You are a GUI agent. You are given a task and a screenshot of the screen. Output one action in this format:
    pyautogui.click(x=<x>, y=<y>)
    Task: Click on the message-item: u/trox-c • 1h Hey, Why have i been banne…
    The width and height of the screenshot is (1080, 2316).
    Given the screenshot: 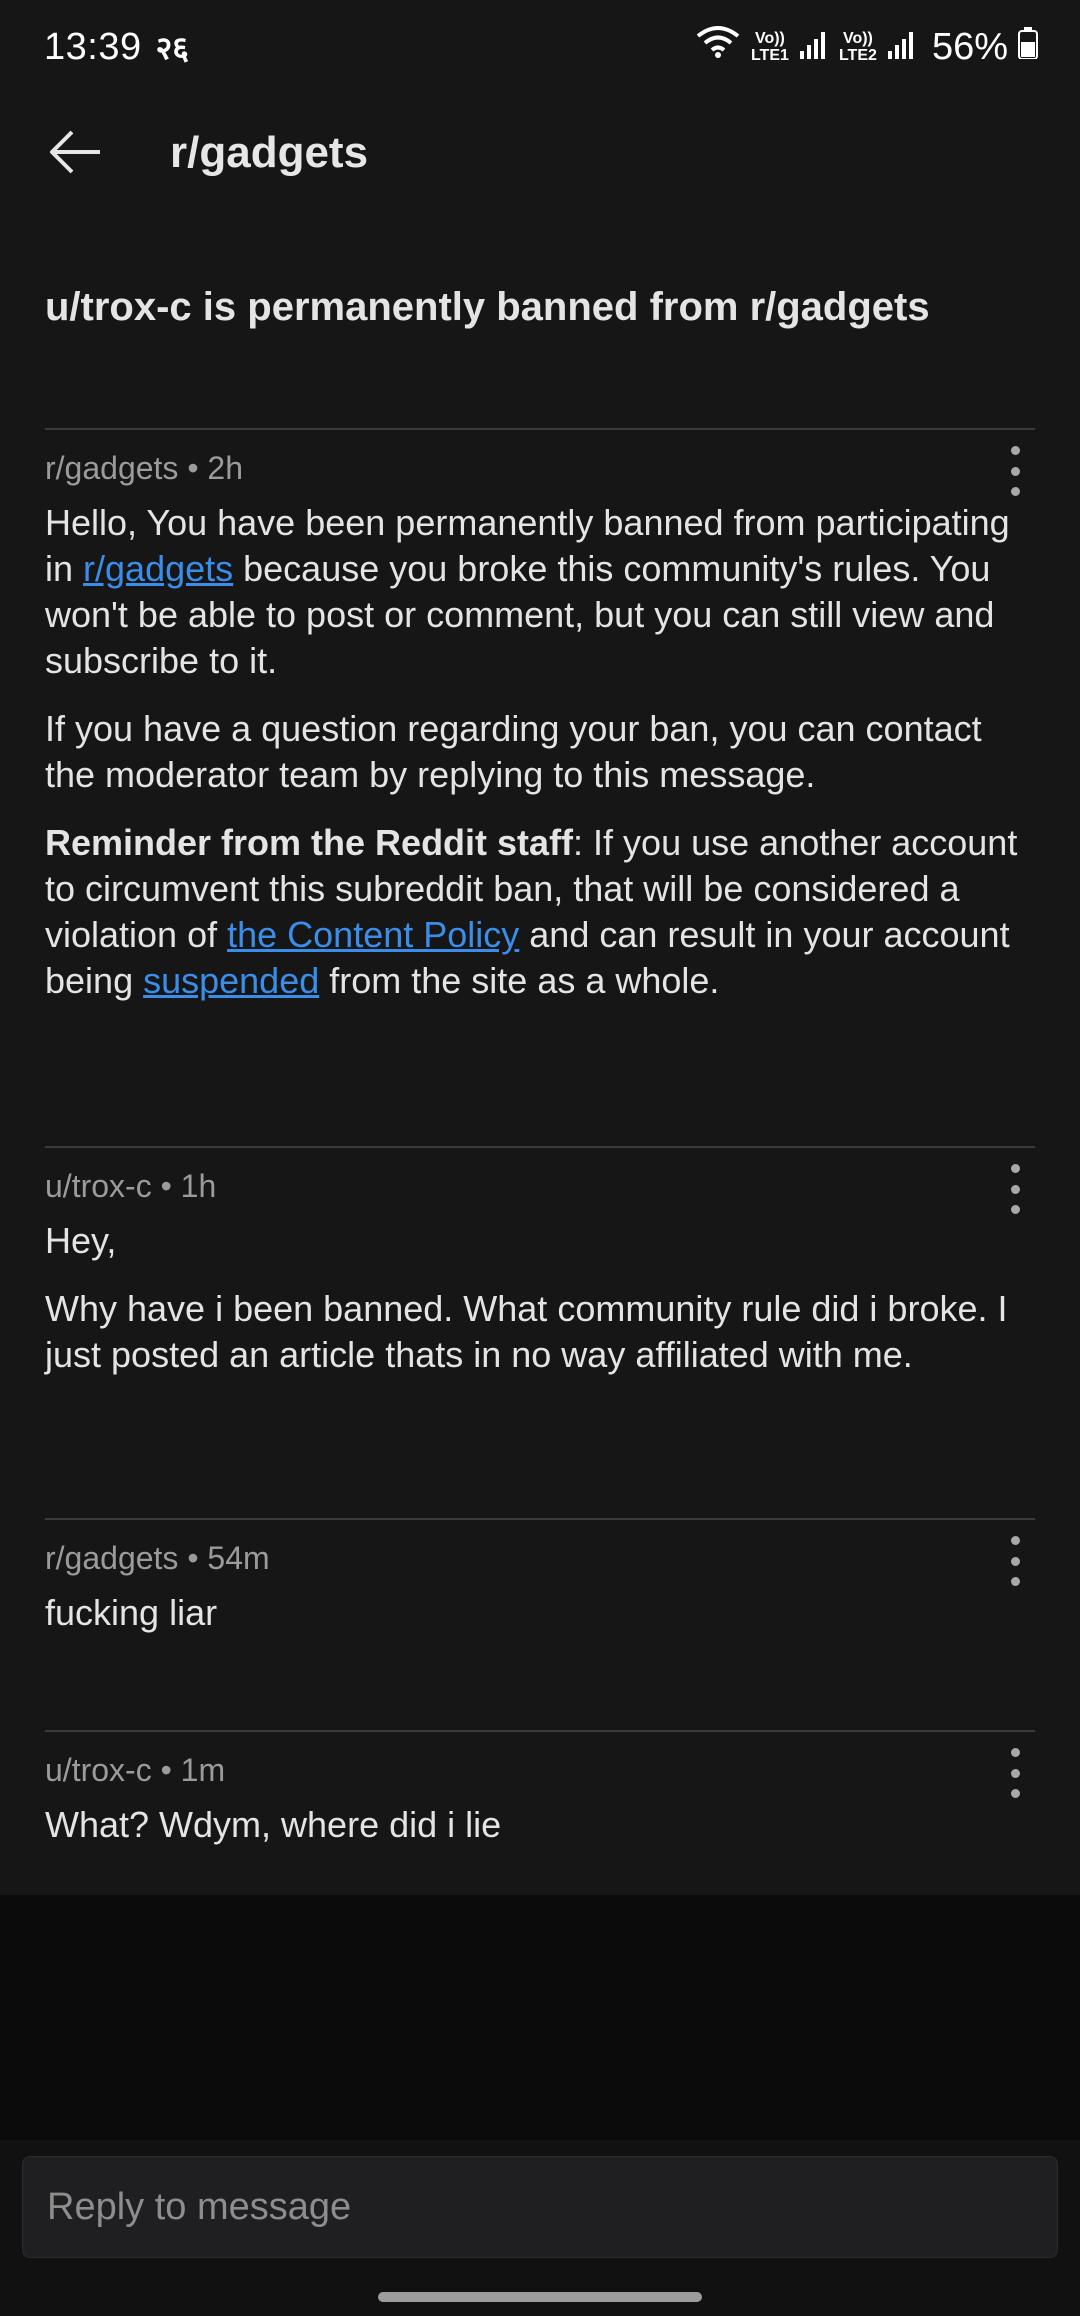 What is the action you would take?
    pyautogui.click(x=540, y=1332)
    